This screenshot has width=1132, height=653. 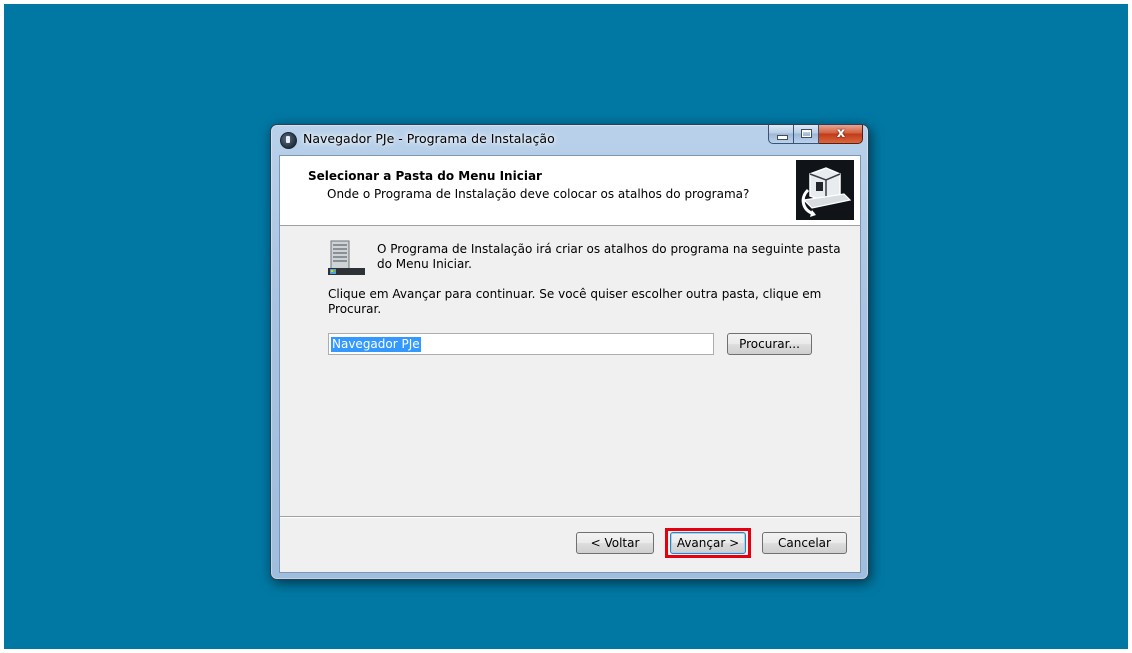 I want to click on app-icon, so click(x=288, y=140).